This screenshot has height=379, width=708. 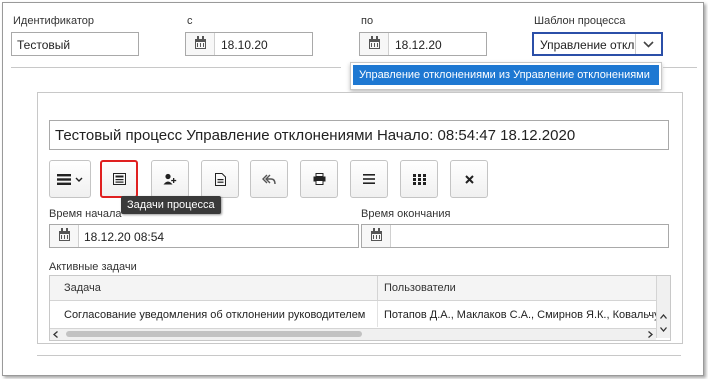 I want to click on menu-dropdown-button, so click(x=70, y=179).